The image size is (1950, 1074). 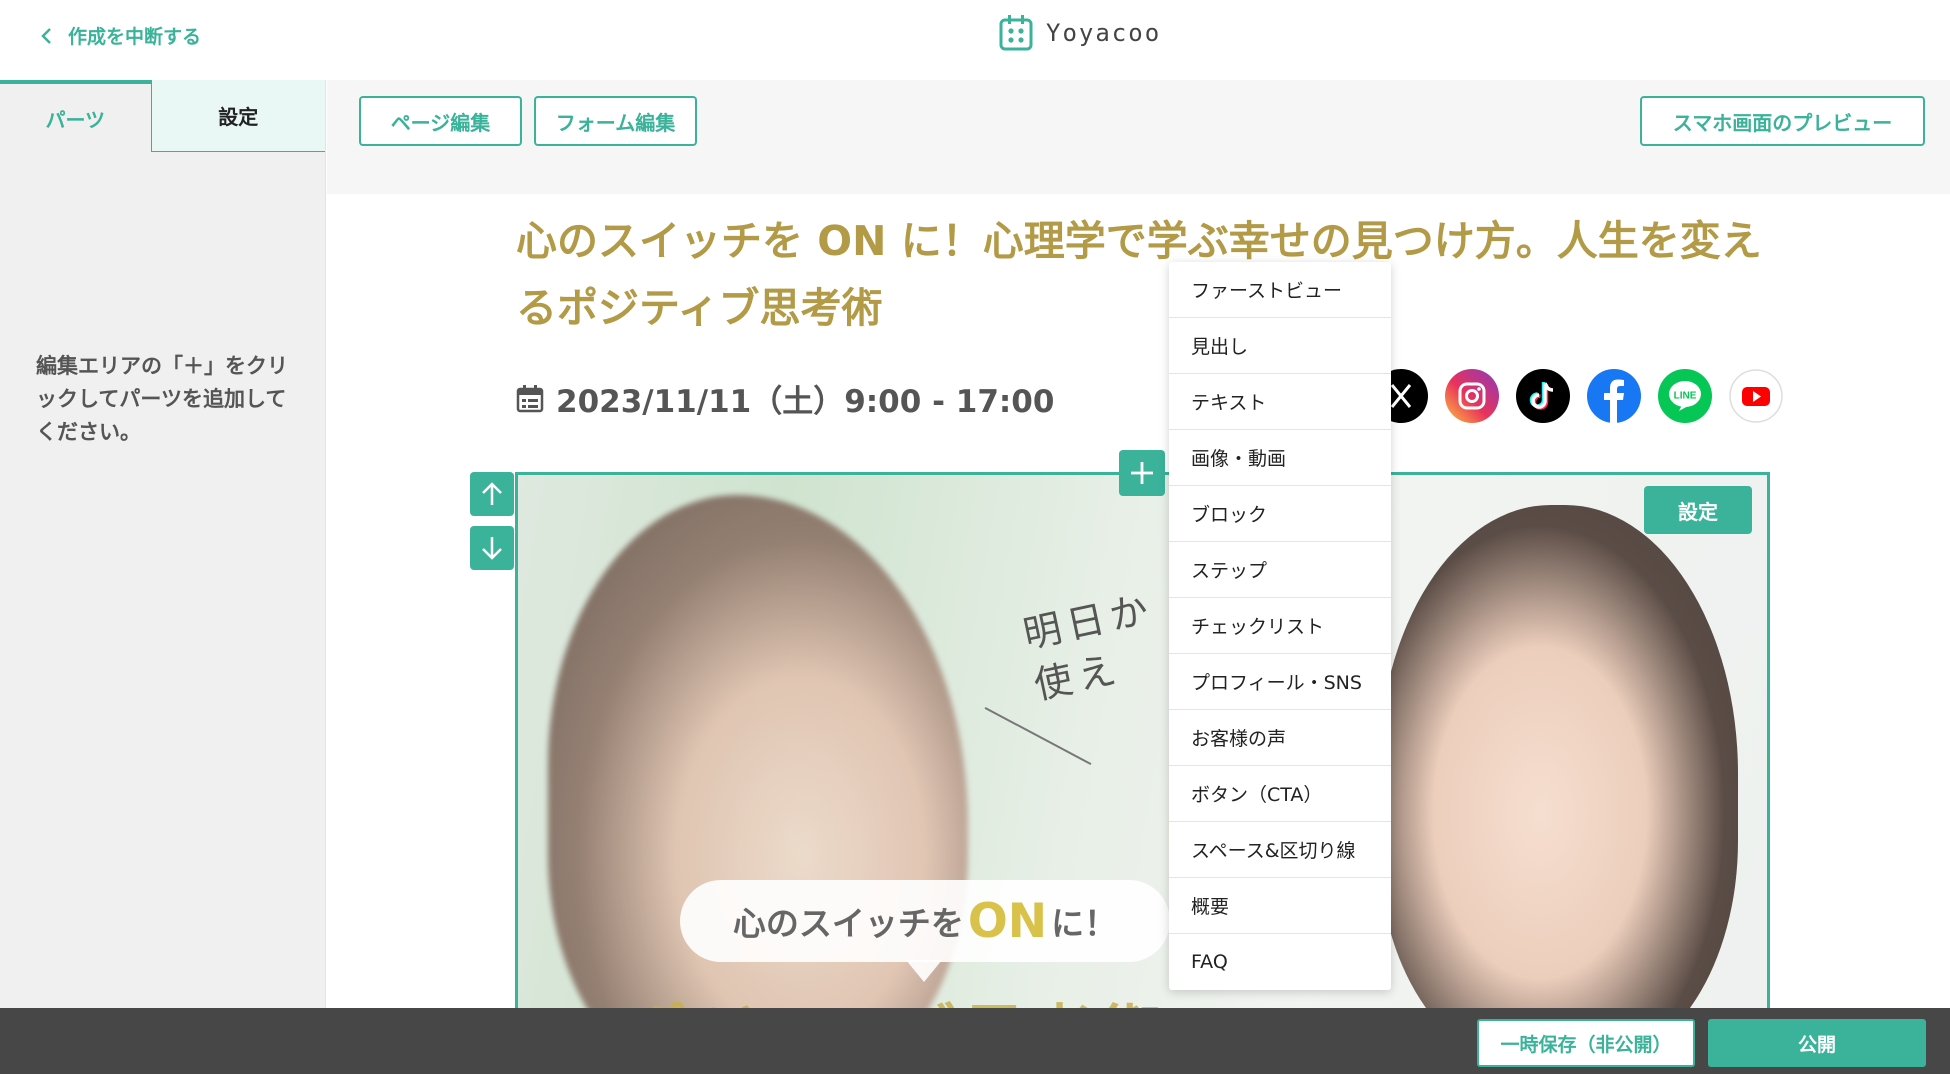 I want to click on menu-item-space-divider: スペース&区切り線, so click(x=1280, y=850).